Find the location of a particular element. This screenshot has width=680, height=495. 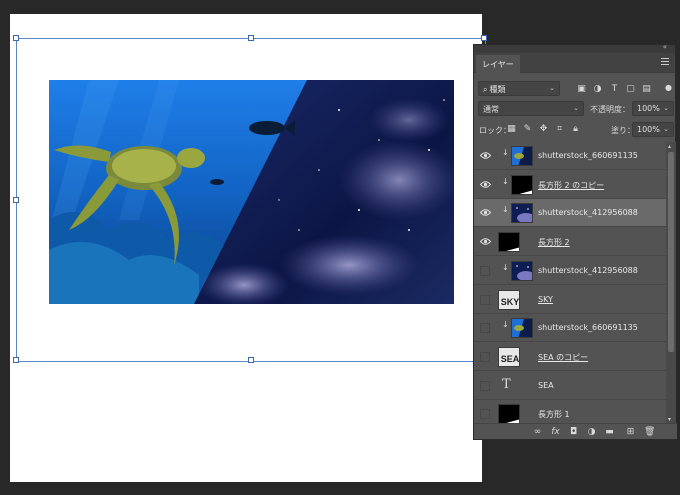

lock-transparent-icon: ▦ is located at coordinates (511, 129).